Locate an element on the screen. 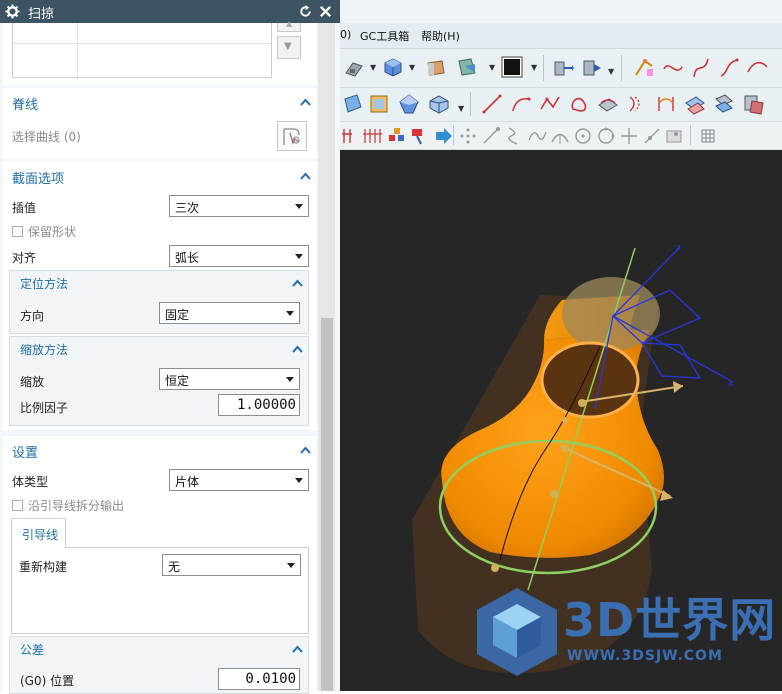 This screenshot has width=782, height=694. solid-icon is located at coordinates (439, 104).